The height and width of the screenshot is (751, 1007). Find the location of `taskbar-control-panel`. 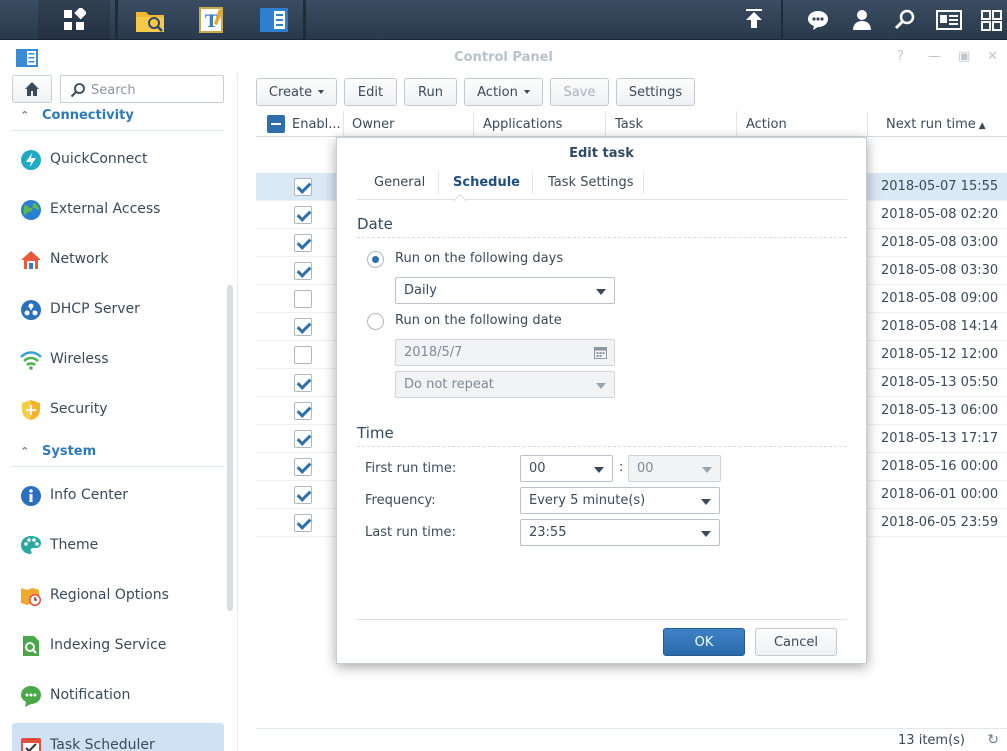

taskbar-control-panel is located at coordinates (274, 20).